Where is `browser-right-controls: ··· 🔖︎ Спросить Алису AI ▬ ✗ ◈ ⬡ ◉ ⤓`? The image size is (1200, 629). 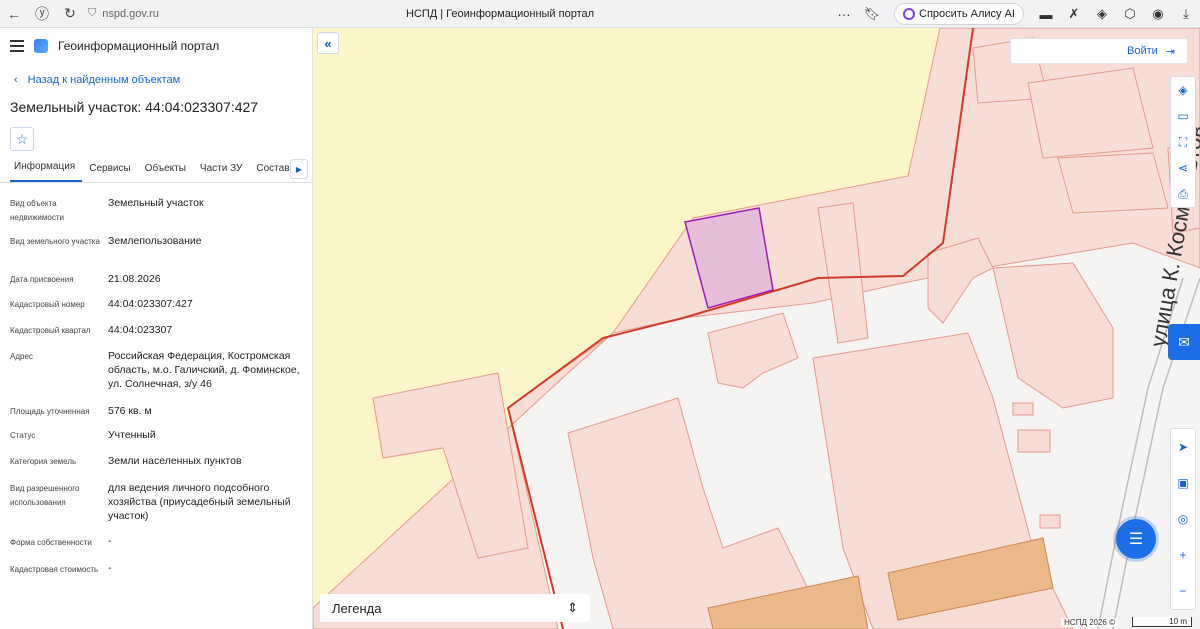 browser-right-controls: ··· 🔖︎ Спросить Алису AI ▬ ✗ ◈ ⬡ ◉ ⤓ is located at coordinates (1015, 14).